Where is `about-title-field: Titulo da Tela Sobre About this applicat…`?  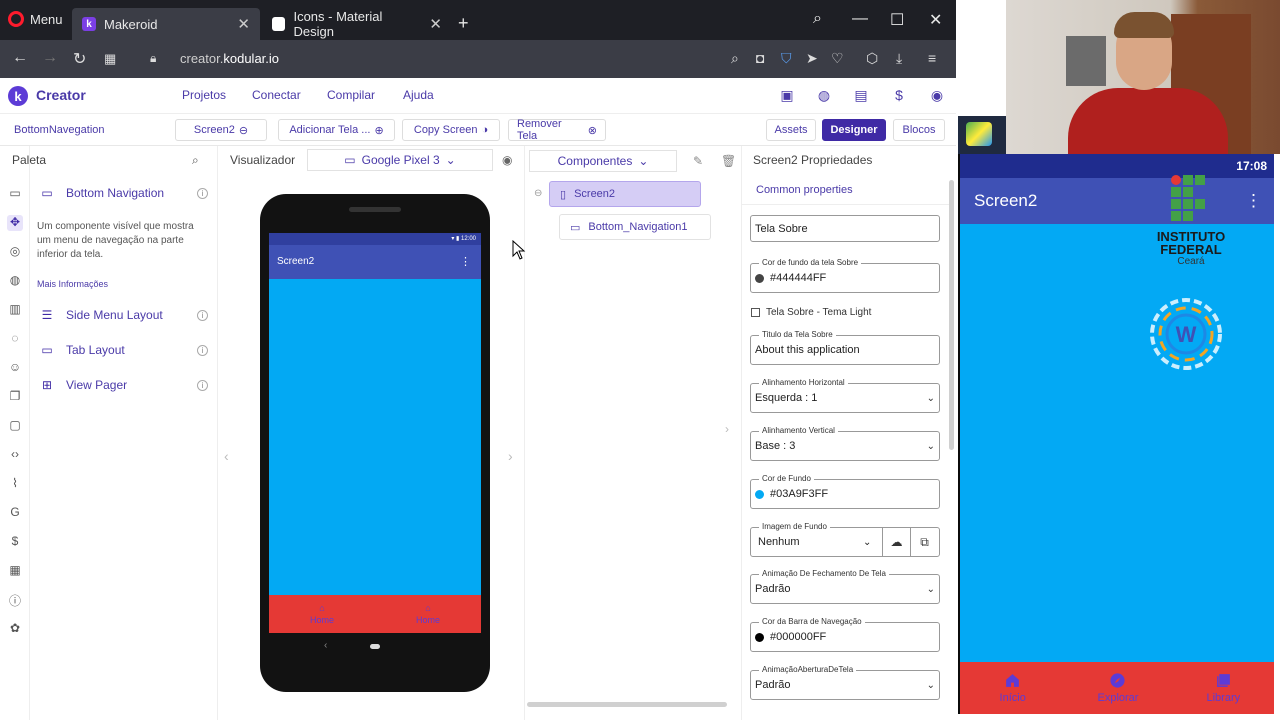
about-title-field: Titulo da Tela Sobre About this applicat… is located at coordinates (845, 347).